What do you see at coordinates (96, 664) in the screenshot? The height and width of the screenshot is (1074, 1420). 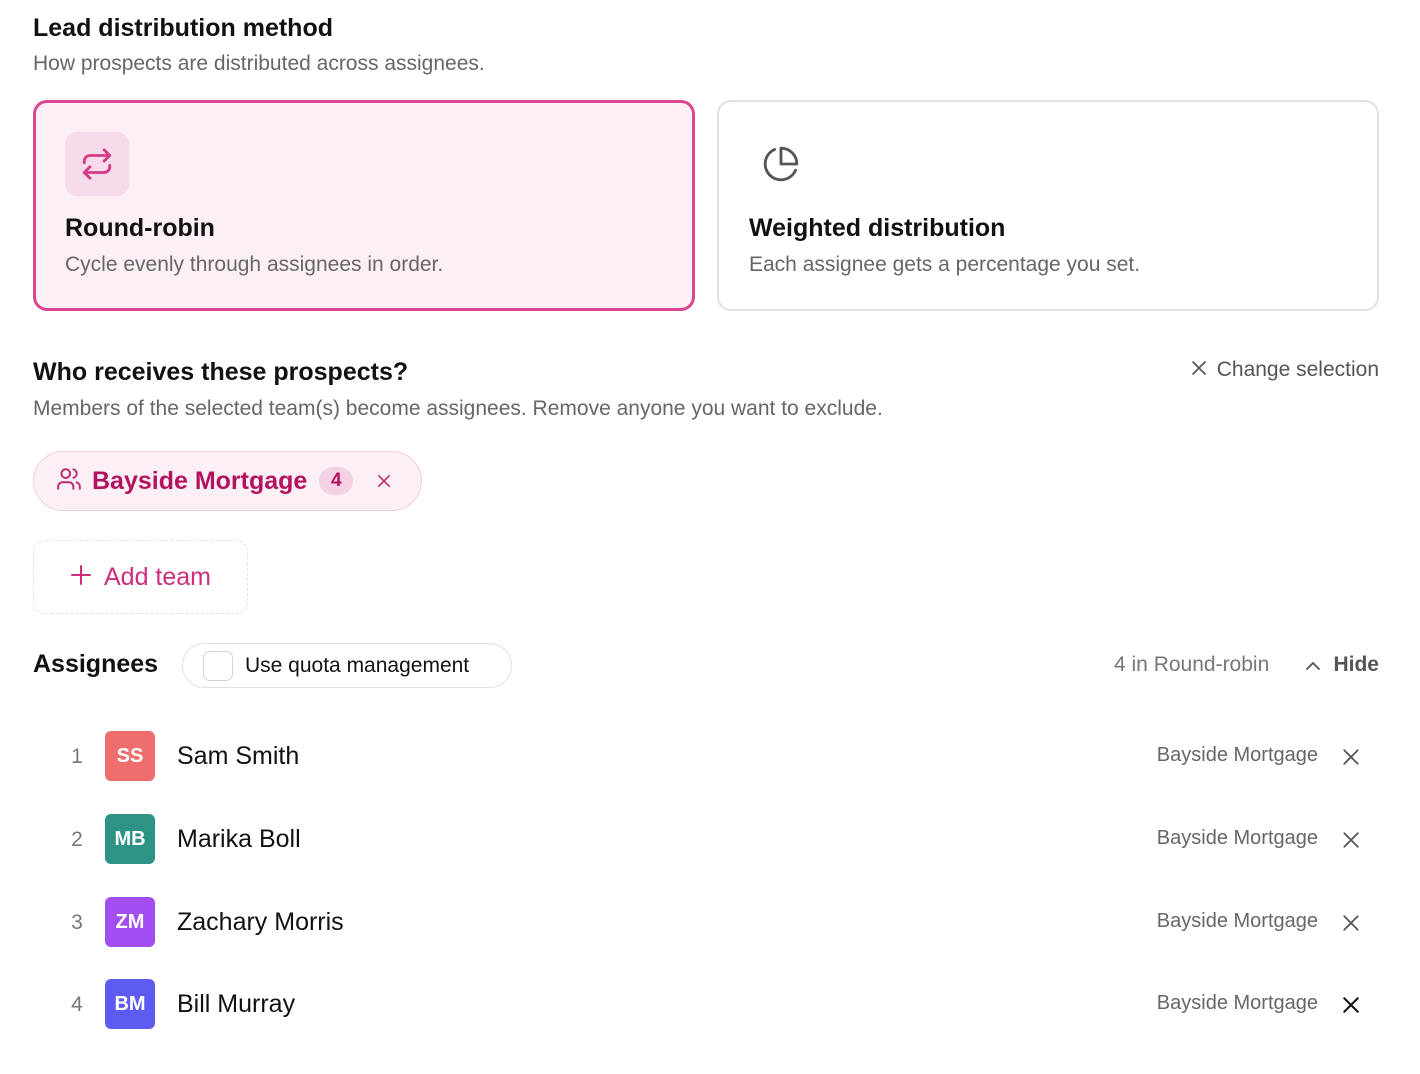 I see `assignees-title: Assignees` at bounding box center [96, 664].